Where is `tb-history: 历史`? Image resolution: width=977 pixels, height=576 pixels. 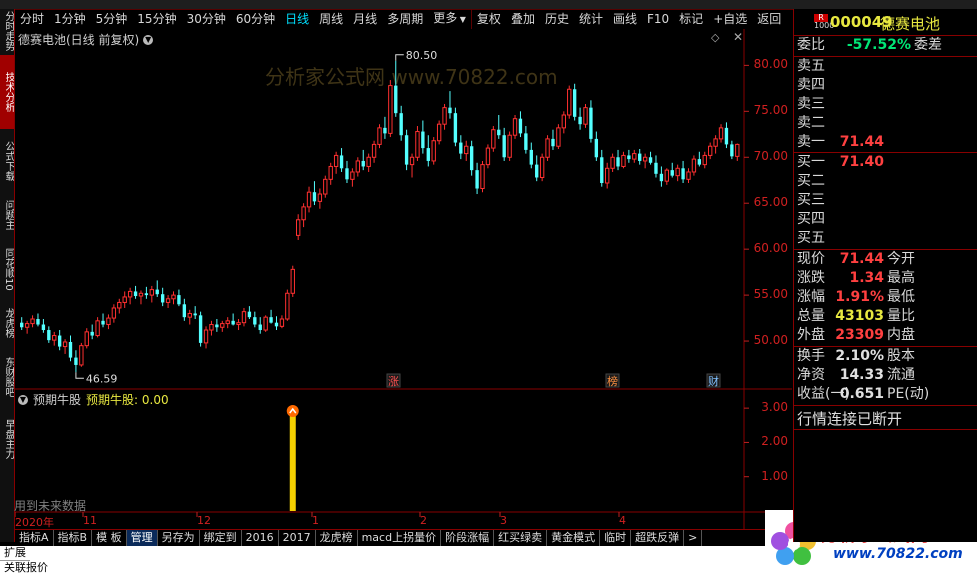 tb-history: 历史 is located at coordinates (557, 19).